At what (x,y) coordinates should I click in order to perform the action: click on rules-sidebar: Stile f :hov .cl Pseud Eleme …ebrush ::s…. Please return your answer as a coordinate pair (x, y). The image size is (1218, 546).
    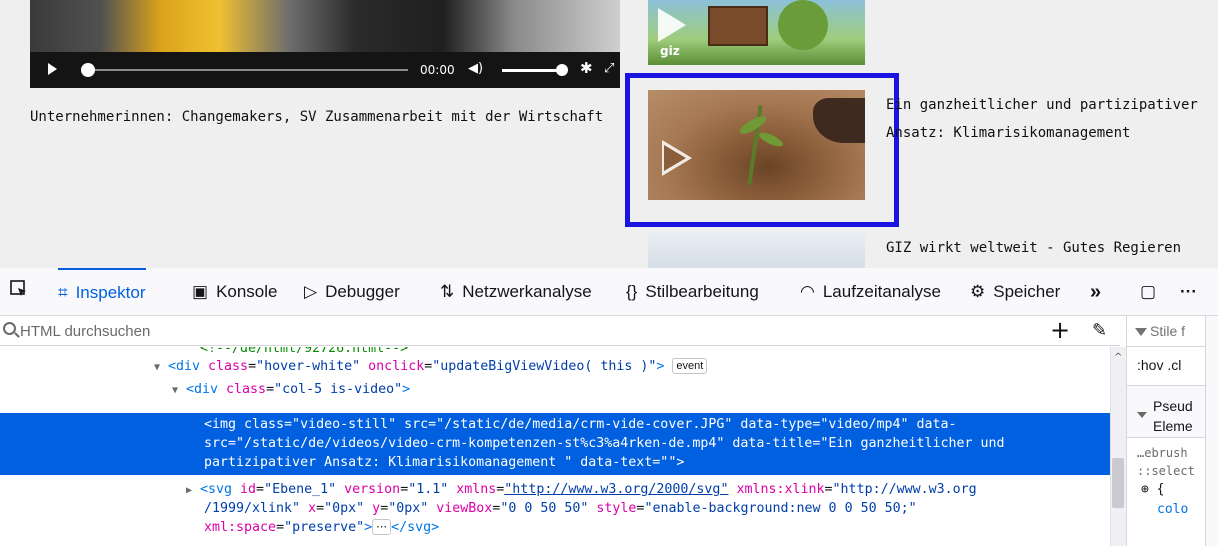
    Looking at the image, I should click on (1172, 431).